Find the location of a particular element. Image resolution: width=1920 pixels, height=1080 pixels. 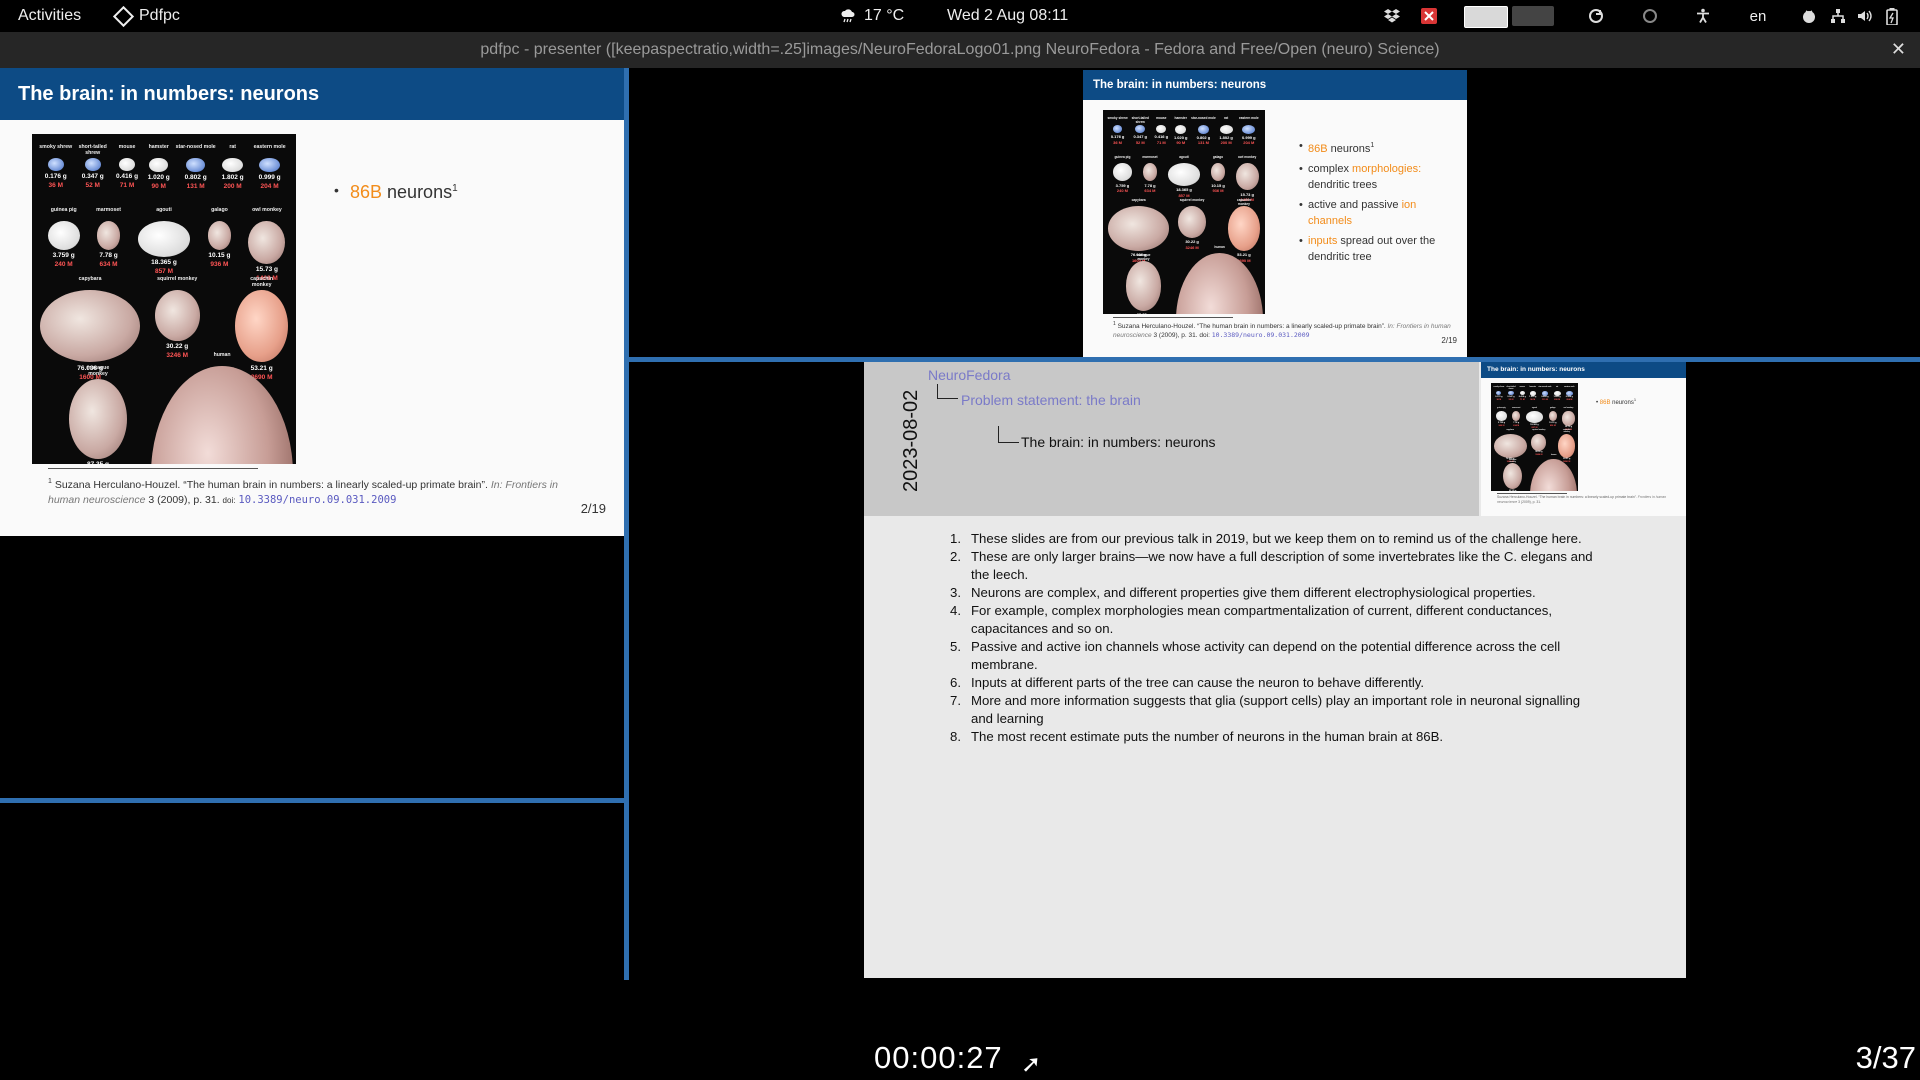

app-menu: Pdfpc is located at coordinates (146, 16).